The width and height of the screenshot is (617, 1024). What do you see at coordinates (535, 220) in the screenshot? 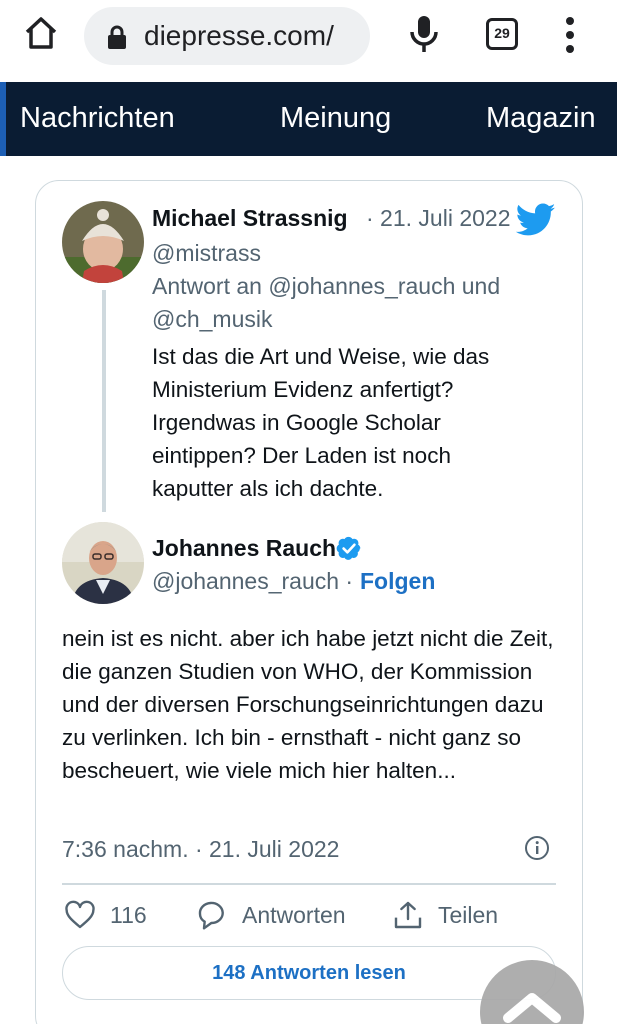
I see `twitter-bird-icon` at bounding box center [535, 220].